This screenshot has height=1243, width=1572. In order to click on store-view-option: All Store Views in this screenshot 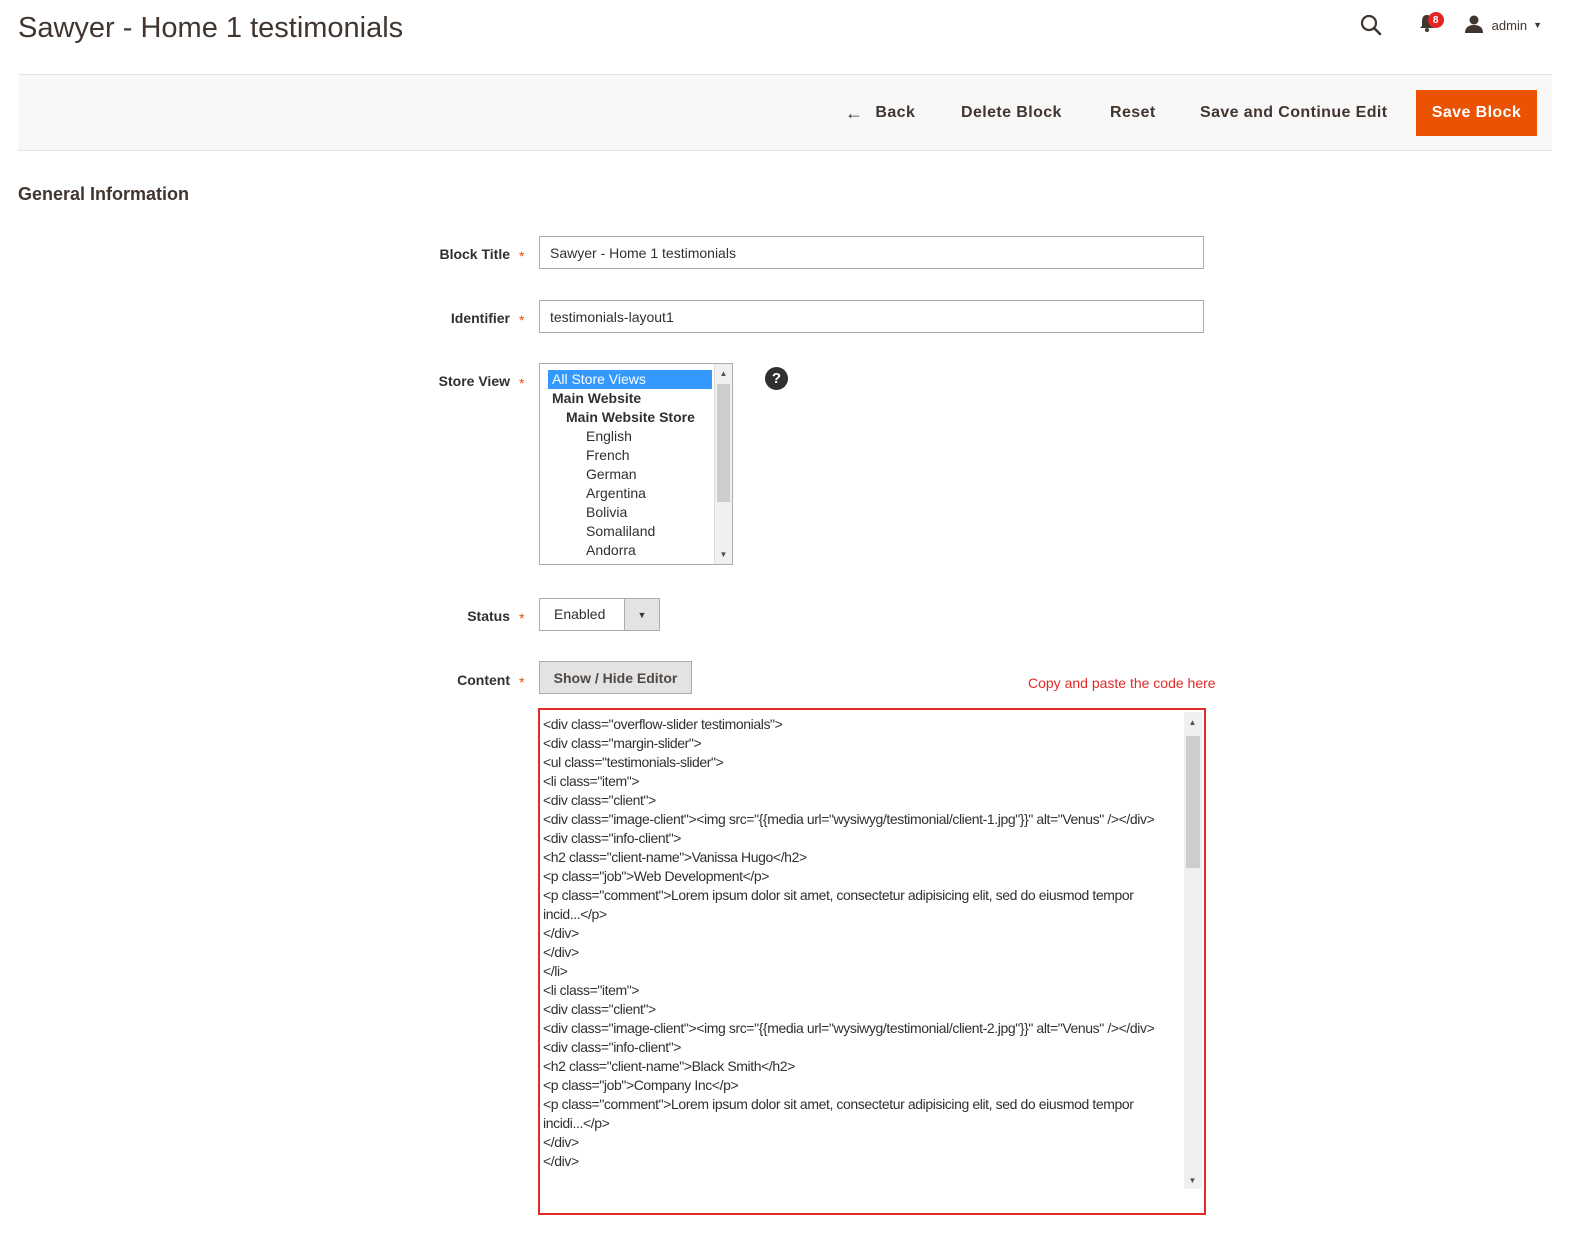, I will do `click(630, 379)`.